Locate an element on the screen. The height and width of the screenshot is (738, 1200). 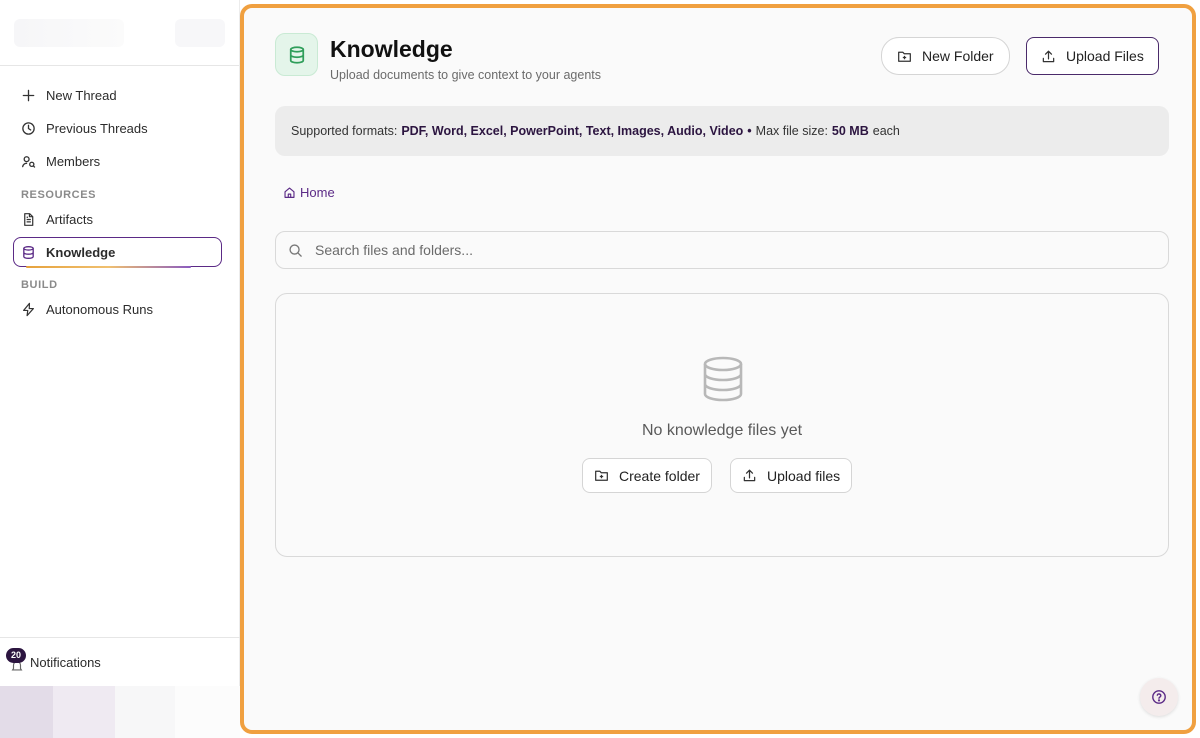
sidebar-header is located at coordinates (119, 33).